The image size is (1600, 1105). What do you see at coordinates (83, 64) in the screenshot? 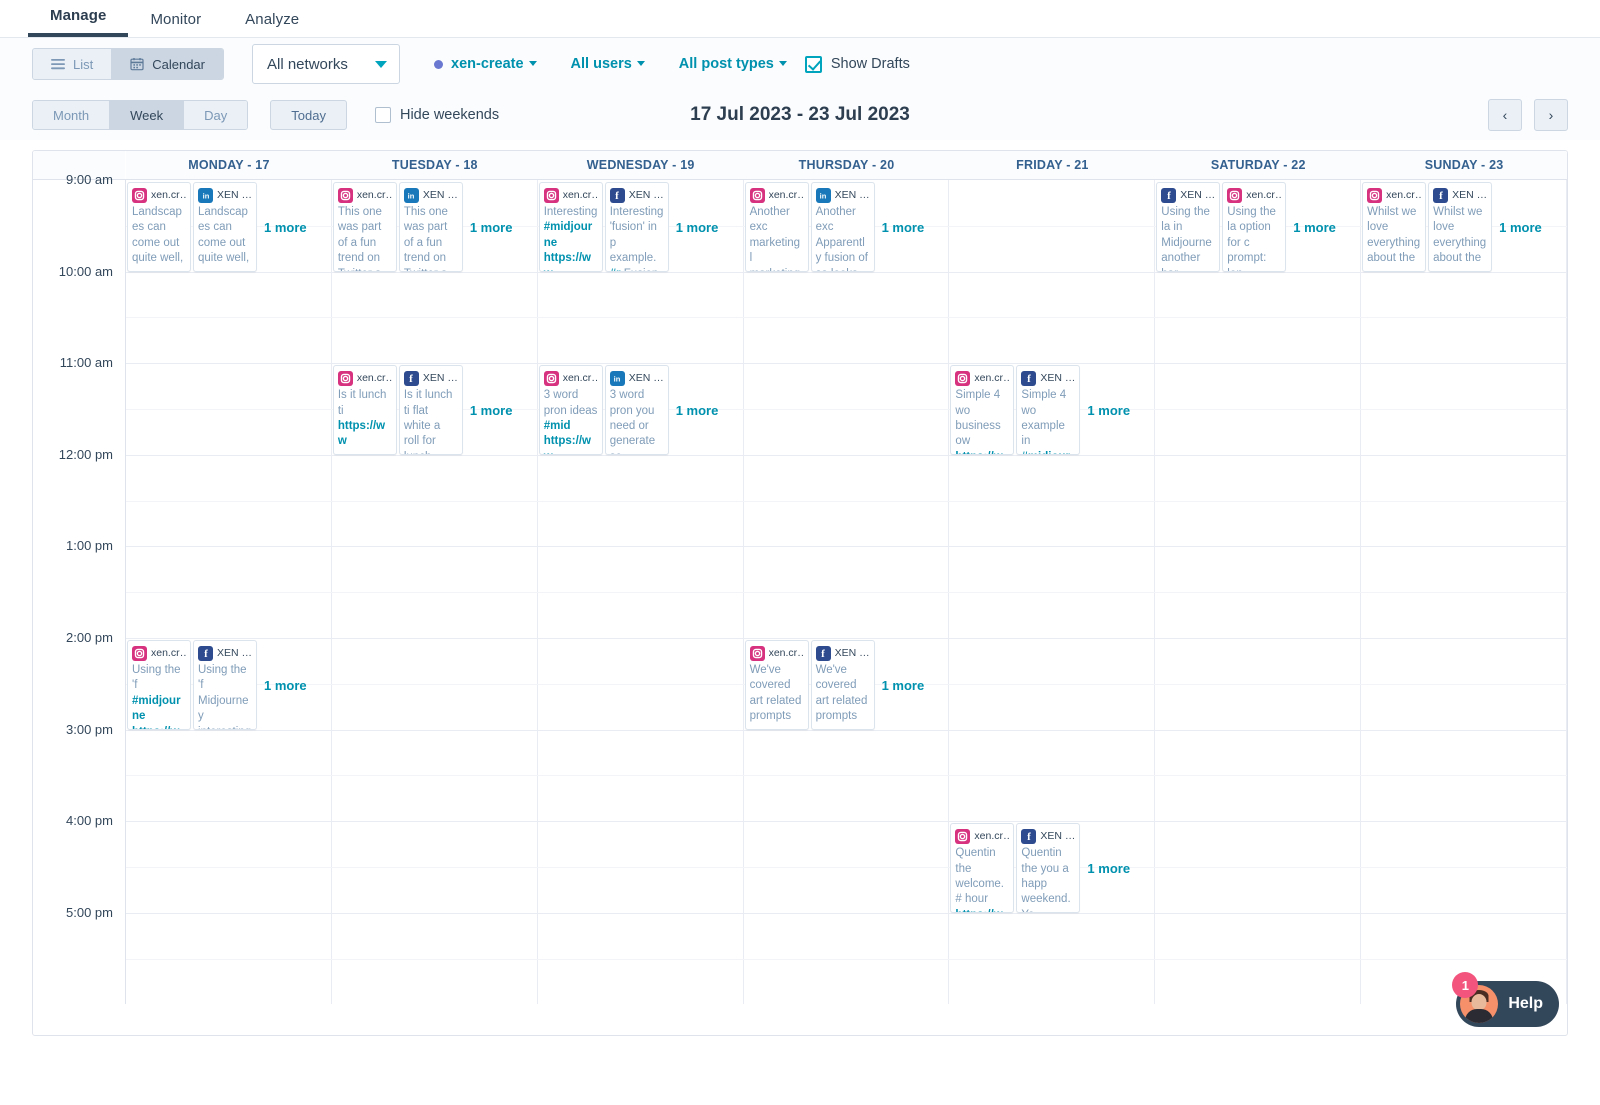
I see `view-toggle-list-label: List` at bounding box center [83, 64].